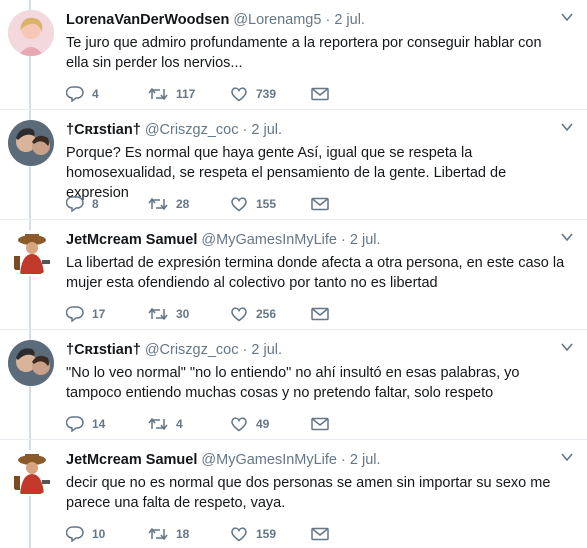  I want to click on reply-count: 8, so click(95, 204).